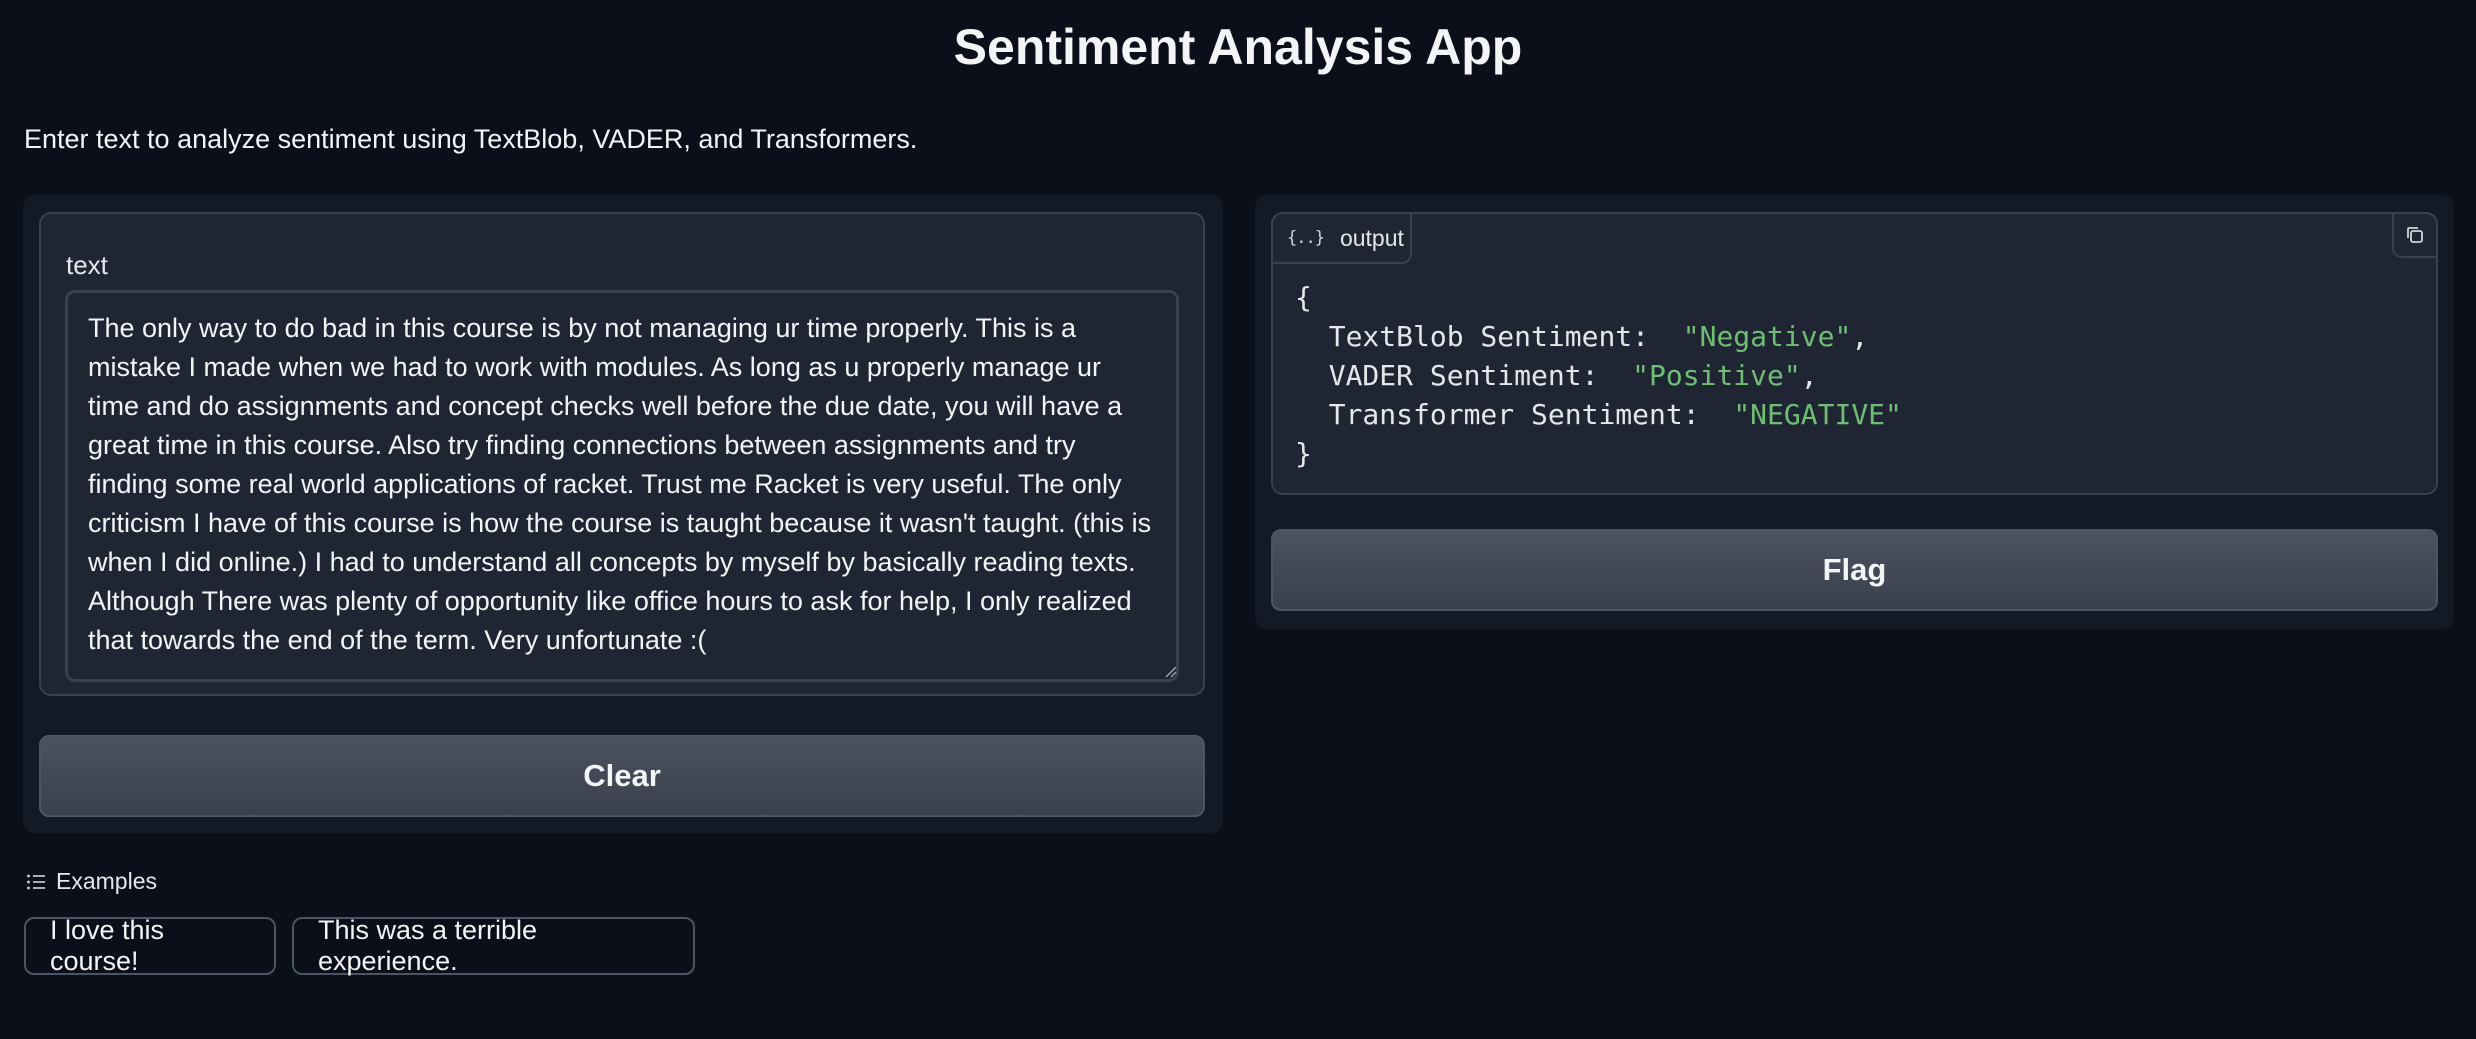 The width and height of the screenshot is (2476, 1039). Describe the element at coordinates (36, 881) in the screenshot. I see `list-icon` at that location.